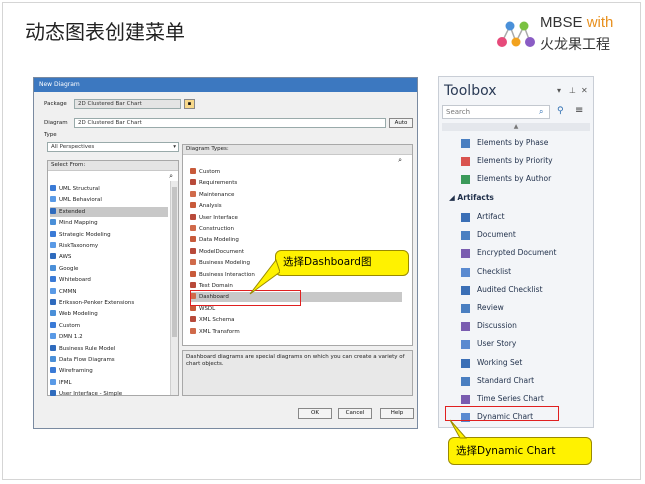  I want to click on select-from-item: Data Flow Diagrams, so click(109, 360).